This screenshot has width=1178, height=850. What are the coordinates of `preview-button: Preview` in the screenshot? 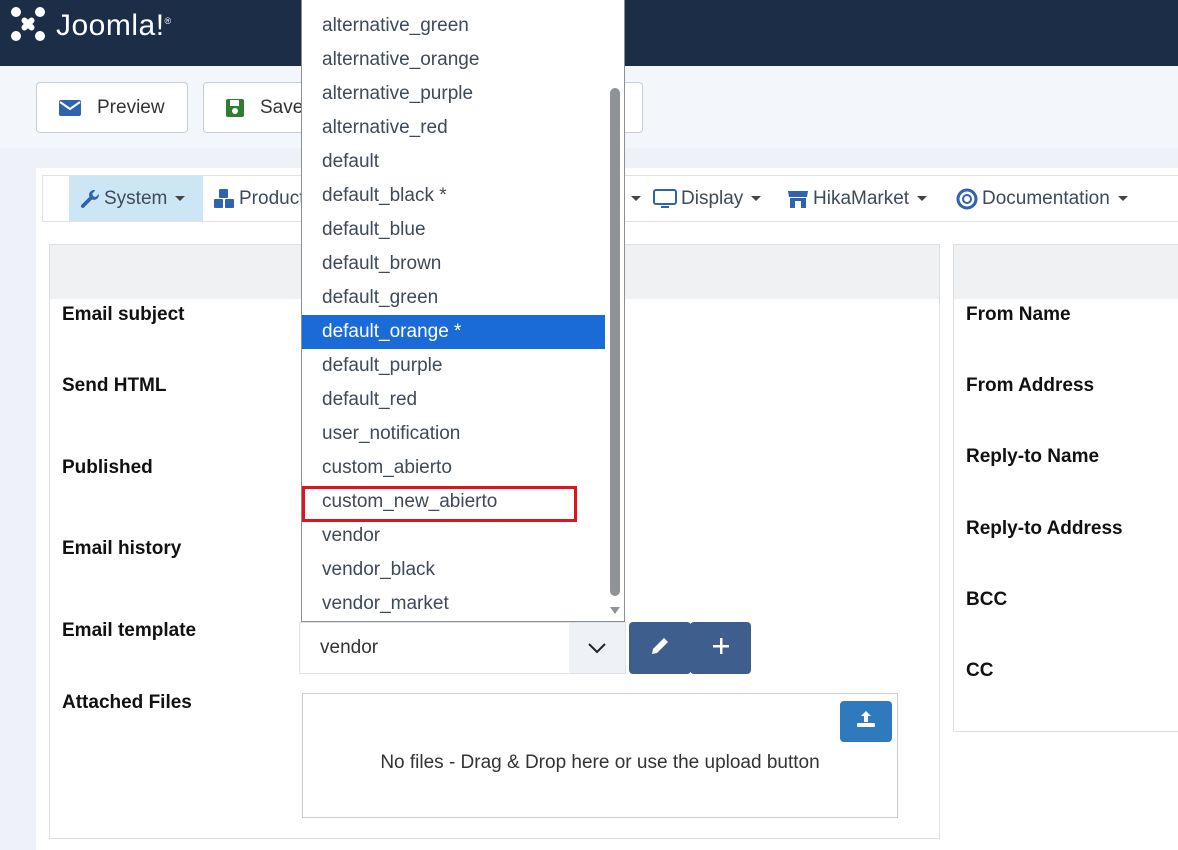 It's located at (112, 107).